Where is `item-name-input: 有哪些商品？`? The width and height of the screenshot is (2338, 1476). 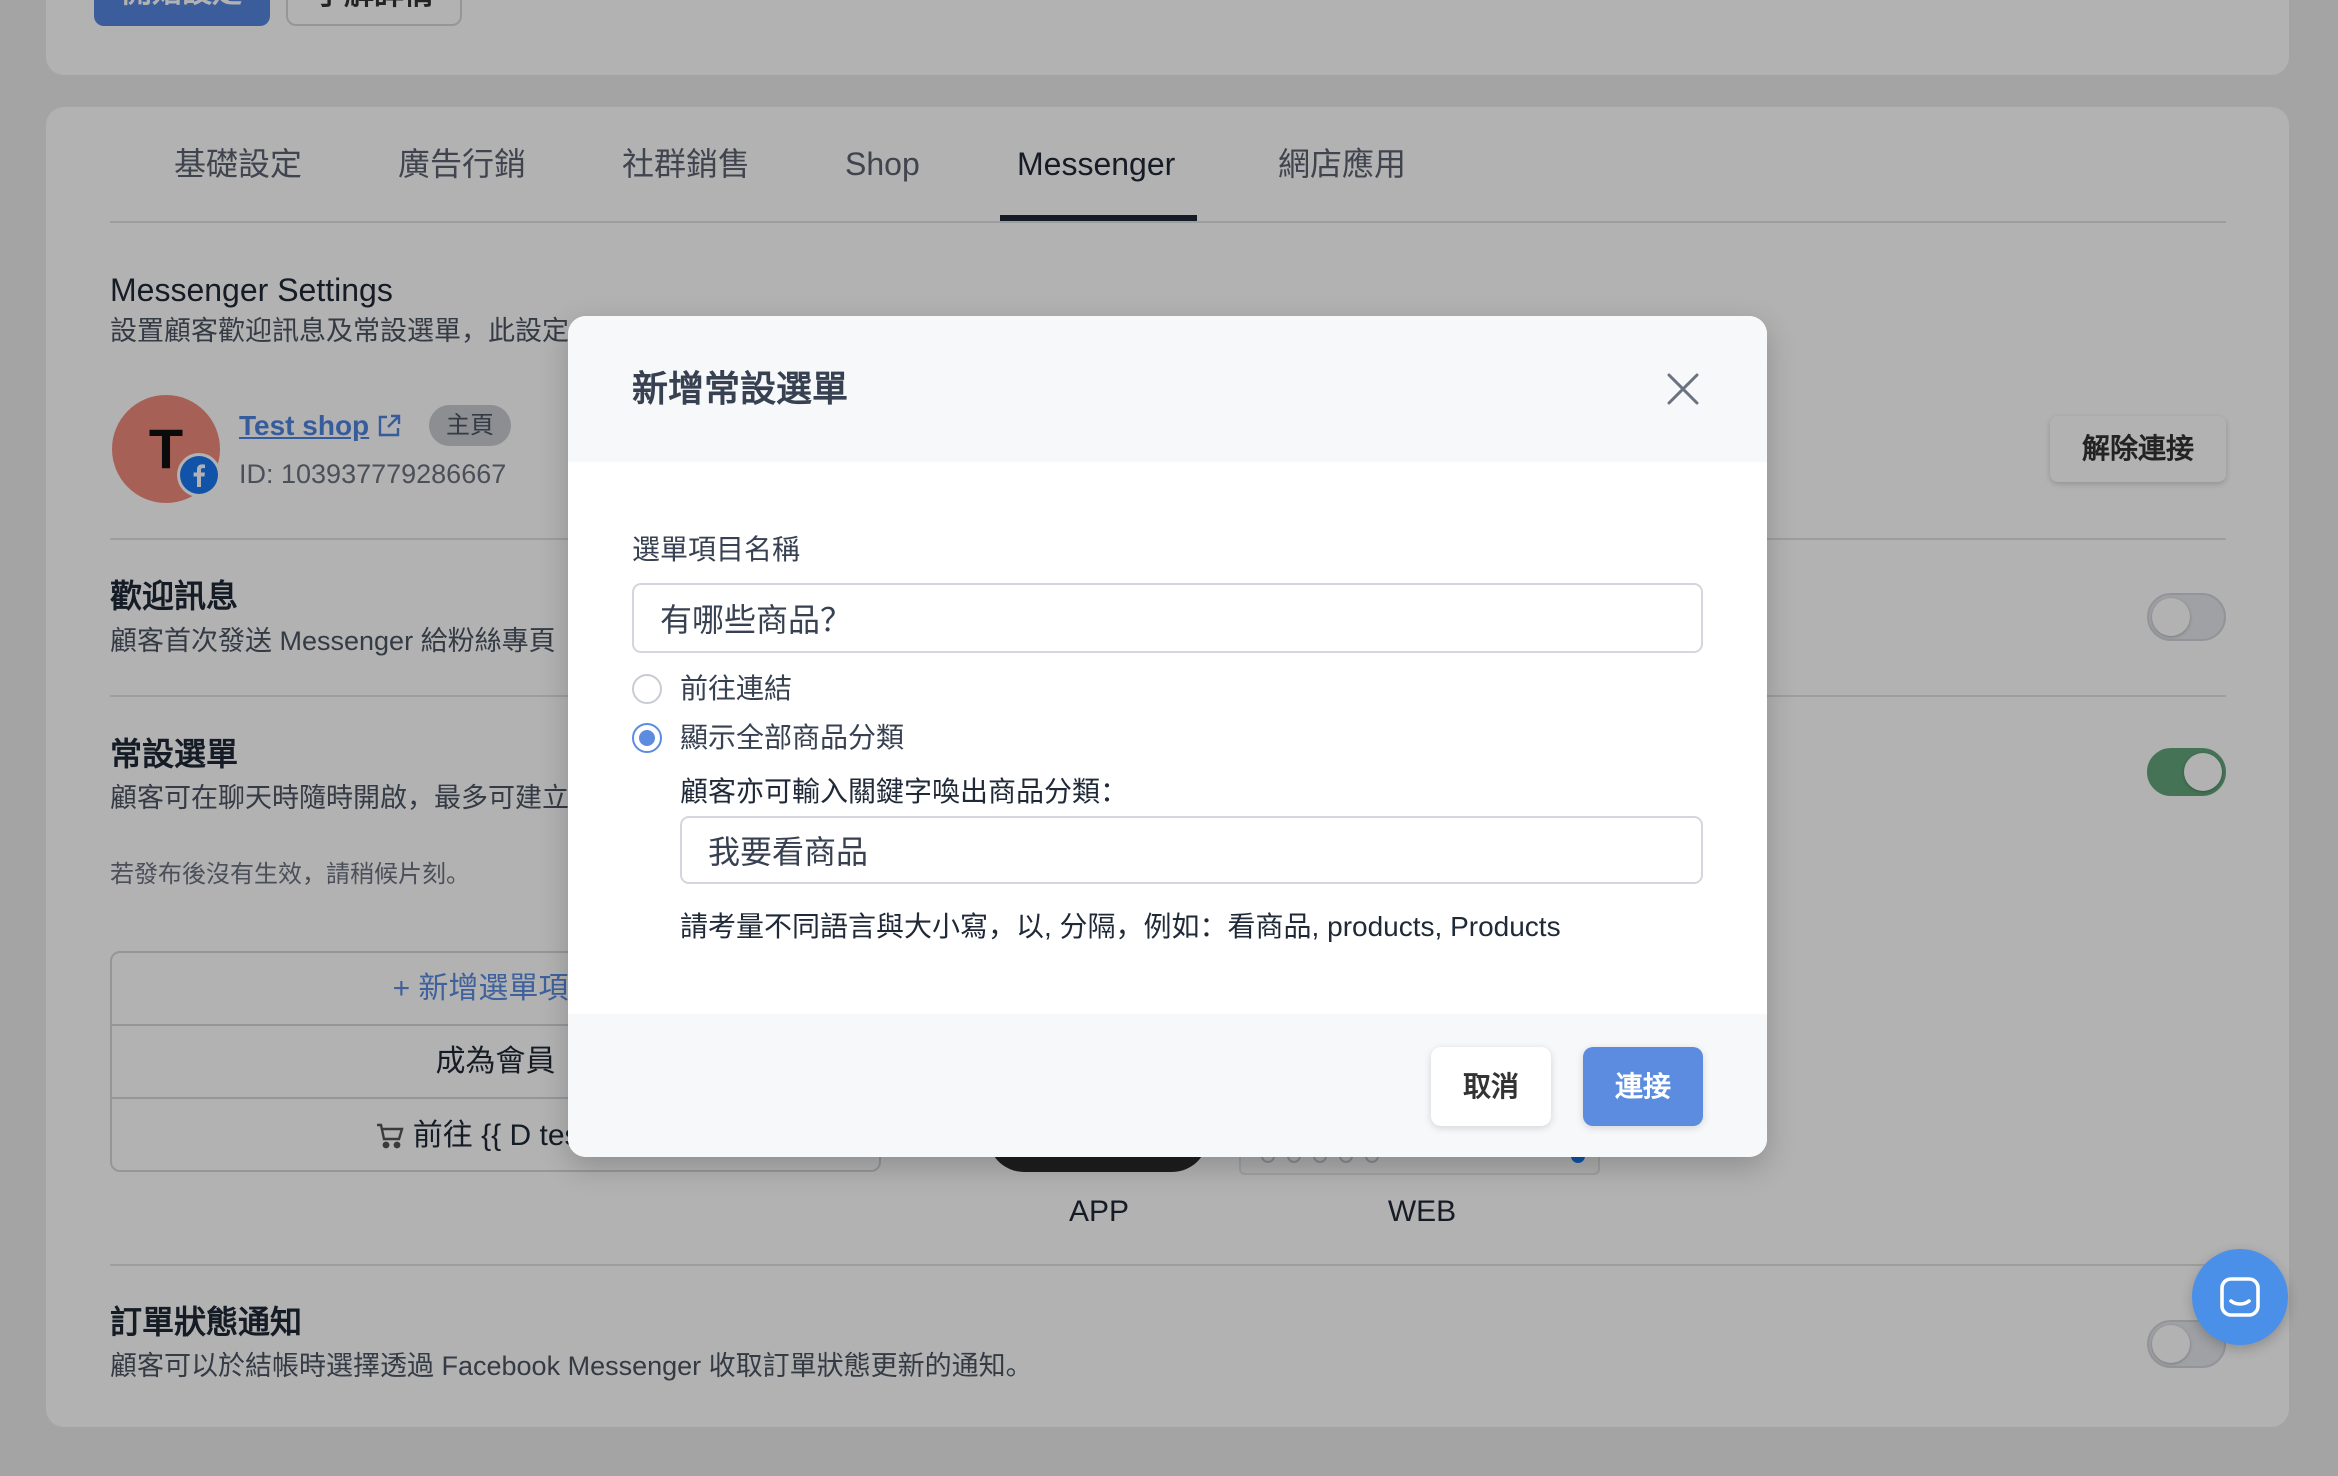
item-name-input: 有哪些商品？ is located at coordinates (1167, 618).